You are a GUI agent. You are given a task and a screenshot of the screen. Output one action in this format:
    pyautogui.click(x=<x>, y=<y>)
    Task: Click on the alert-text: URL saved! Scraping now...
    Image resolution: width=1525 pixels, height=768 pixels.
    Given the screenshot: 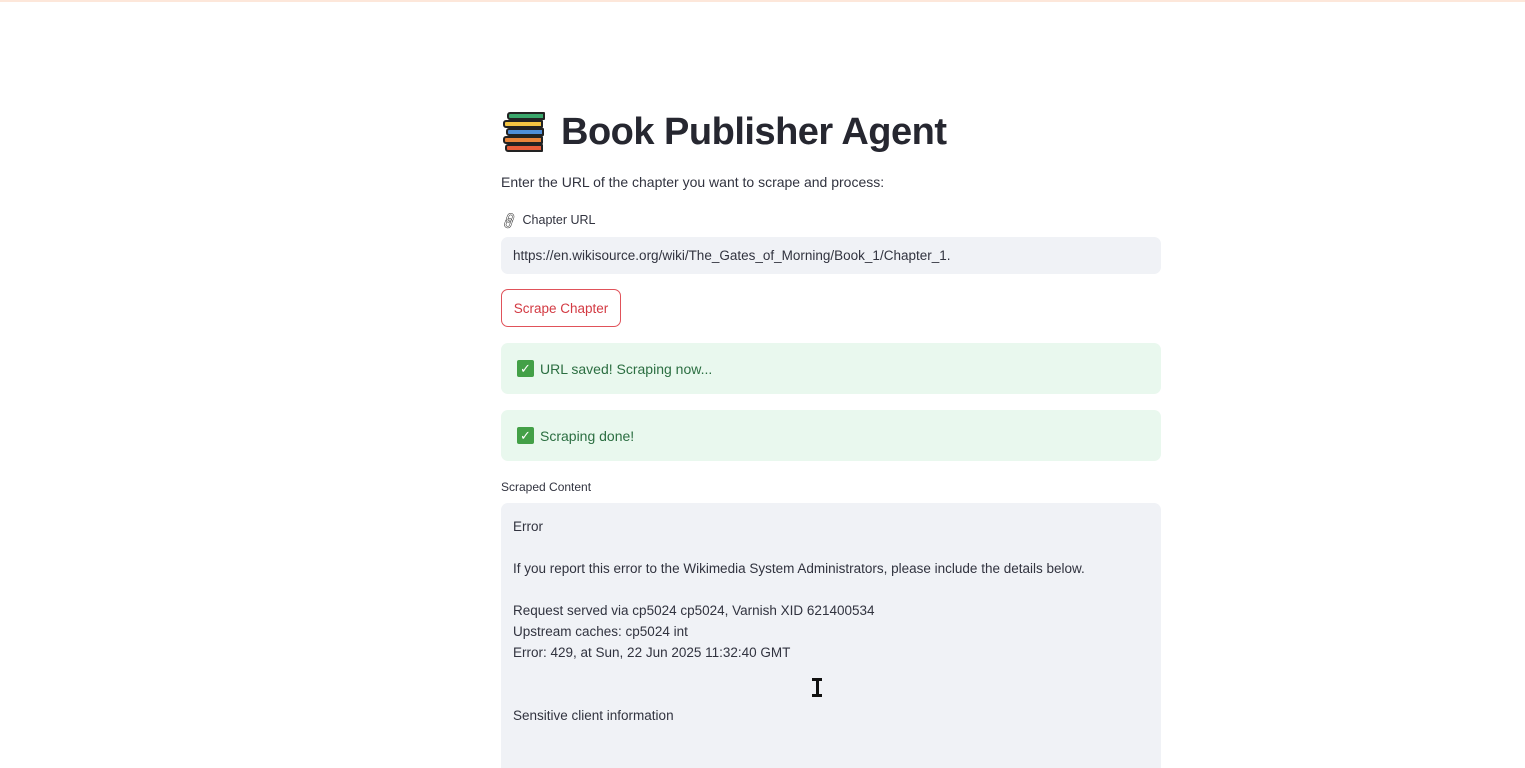 What is the action you would take?
    pyautogui.click(x=626, y=368)
    